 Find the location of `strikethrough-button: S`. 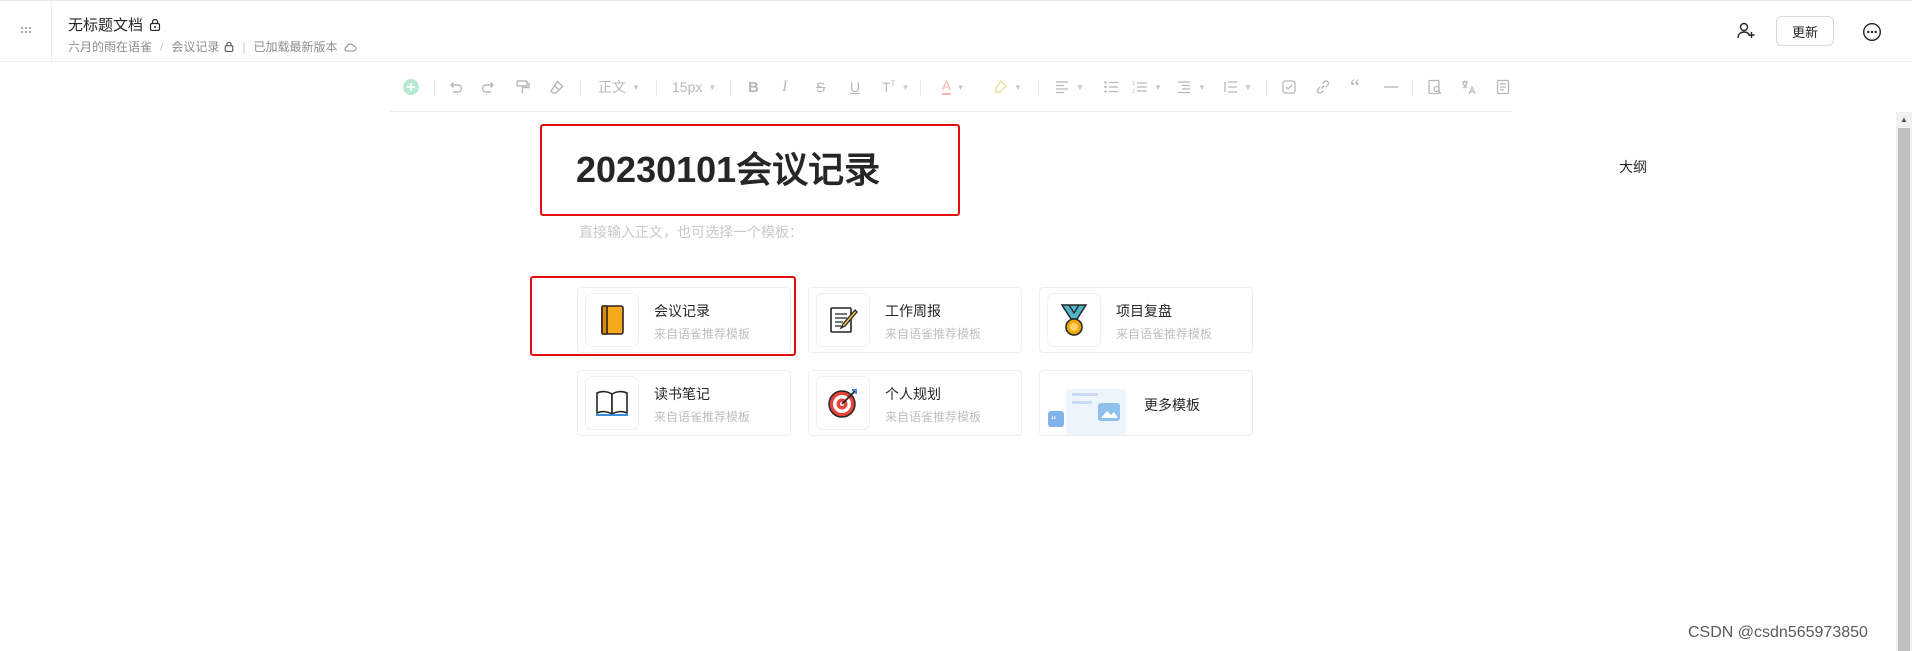

strikethrough-button: S is located at coordinates (820, 87).